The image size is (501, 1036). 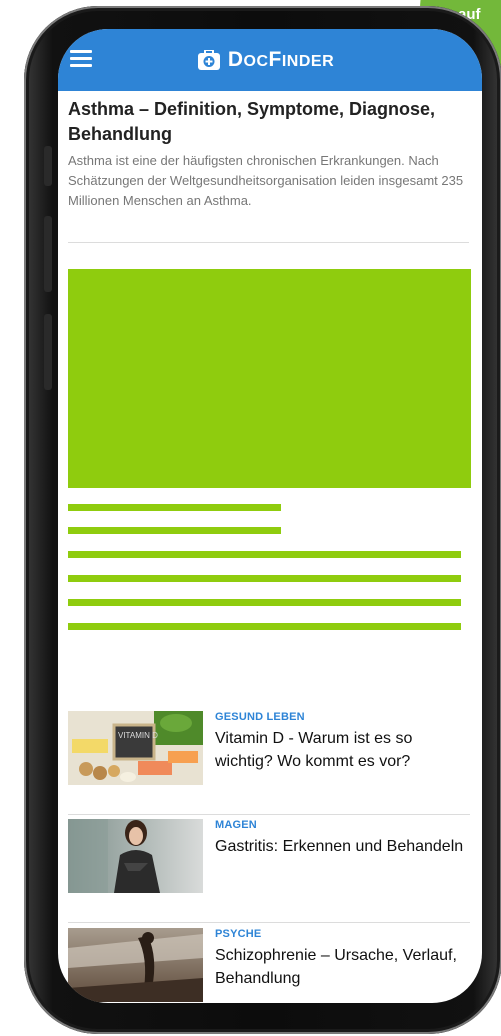 I want to click on brand-name: DOCFINDER, so click(x=281, y=59).